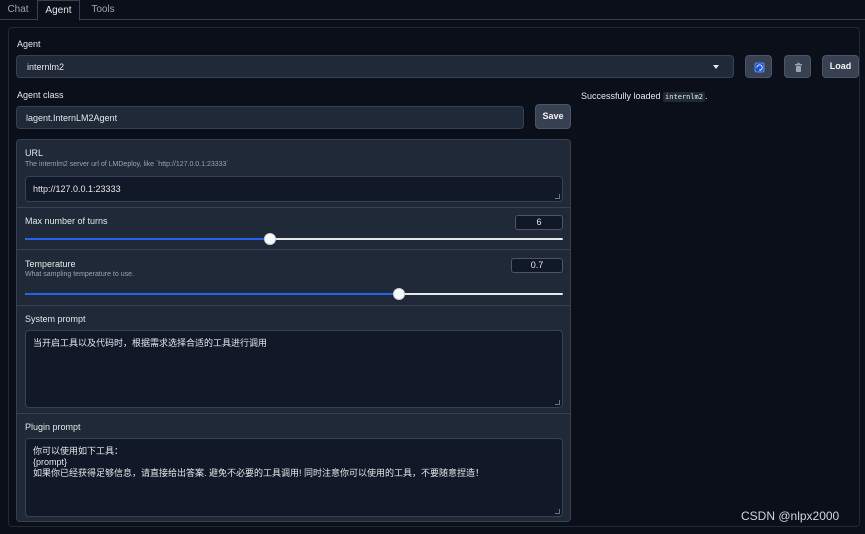 The image size is (865, 534). What do you see at coordinates (269, 239) in the screenshot?
I see `max-turns-thumb` at bounding box center [269, 239].